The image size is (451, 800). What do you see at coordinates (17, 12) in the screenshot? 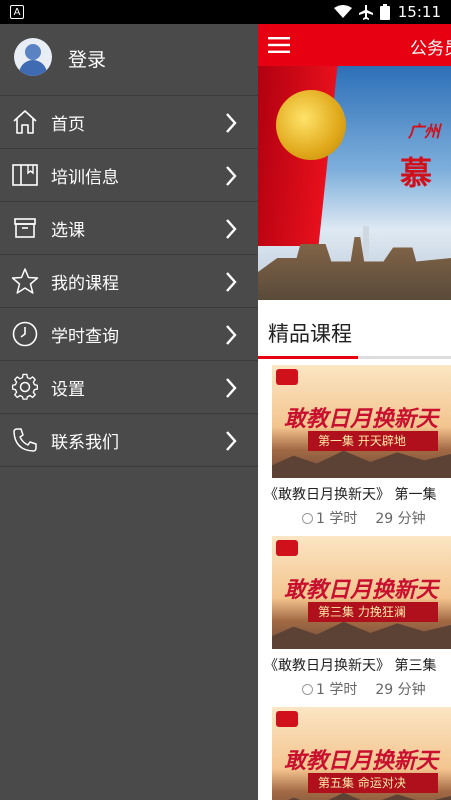
I see `notification-a-icon: A` at bounding box center [17, 12].